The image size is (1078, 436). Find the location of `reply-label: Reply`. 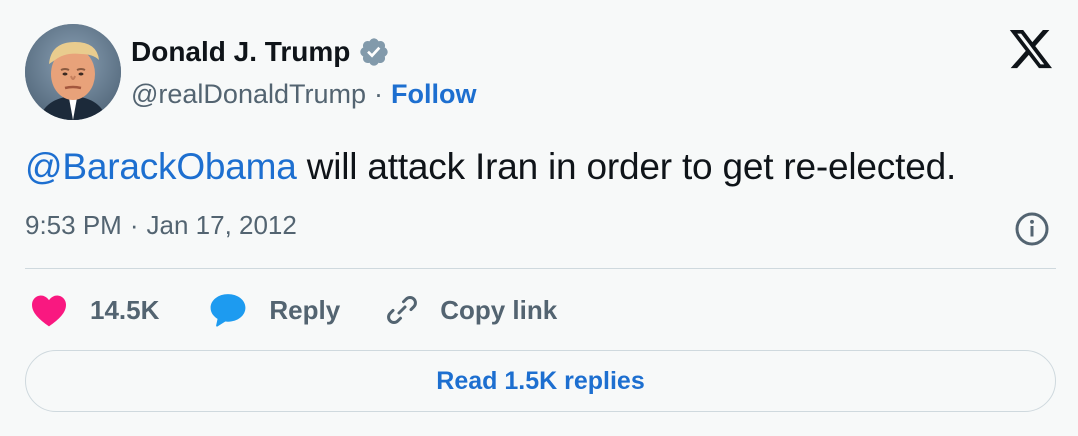

reply-label: Reply is located at coordinates (305, 309).